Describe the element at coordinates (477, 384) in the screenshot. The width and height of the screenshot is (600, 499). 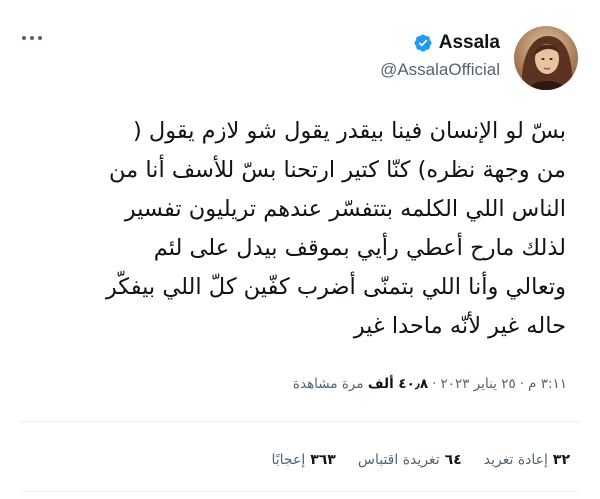
I see `tweet-date: ٢٥ يناير ٢٠٢٣` at that location.